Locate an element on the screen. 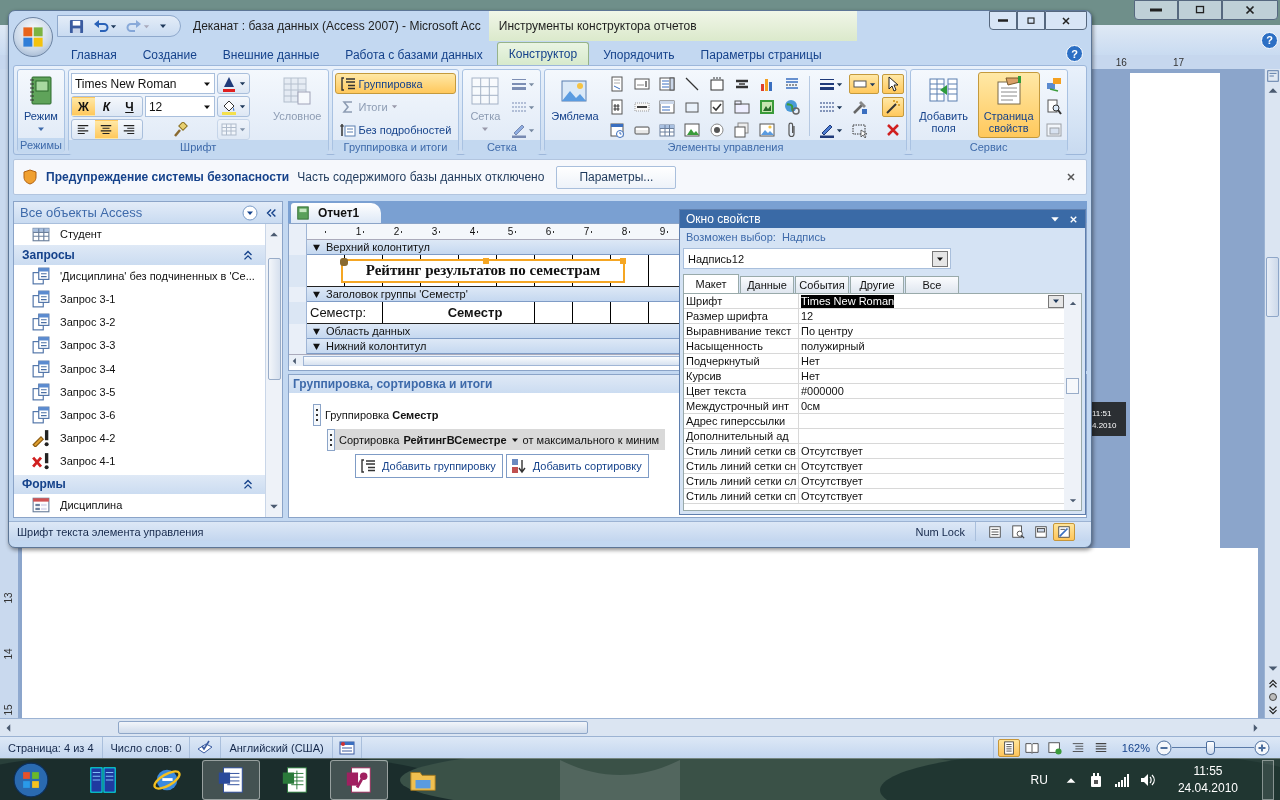  selection-type: Надпись is located at coordinates (803, 236).